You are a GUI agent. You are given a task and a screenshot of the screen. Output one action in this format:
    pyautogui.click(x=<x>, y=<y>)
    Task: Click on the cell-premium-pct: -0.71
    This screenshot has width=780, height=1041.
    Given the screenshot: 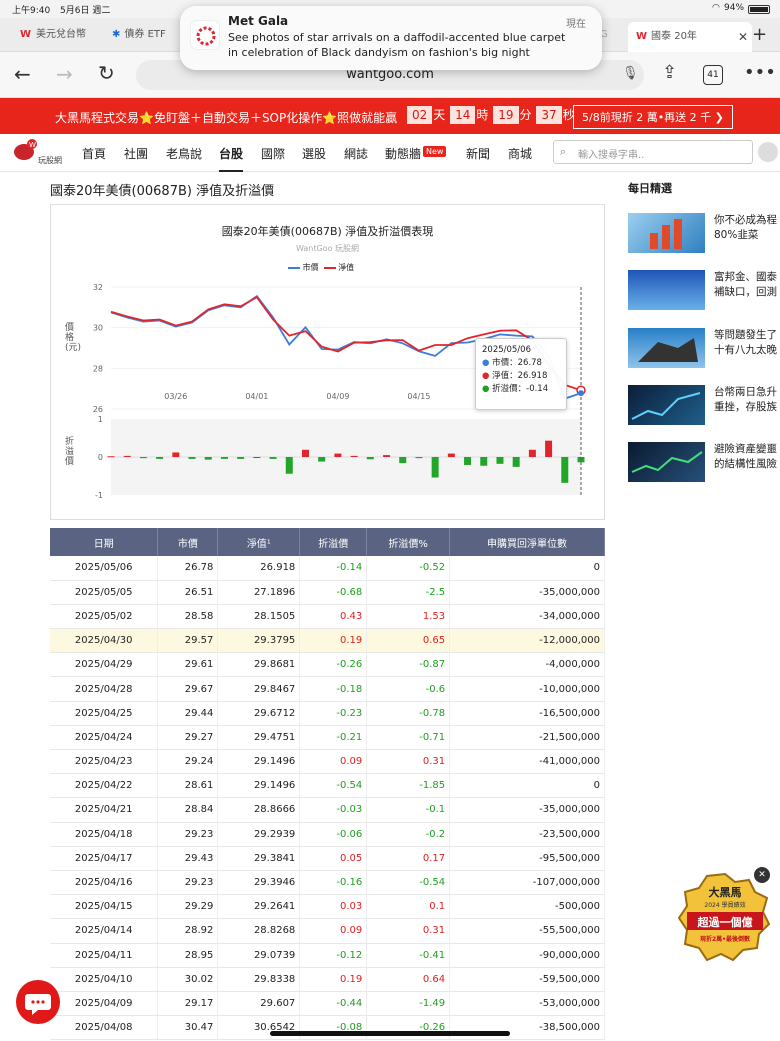 What is the action you would take?
    pyautogui.click(x=408, y=738)
    